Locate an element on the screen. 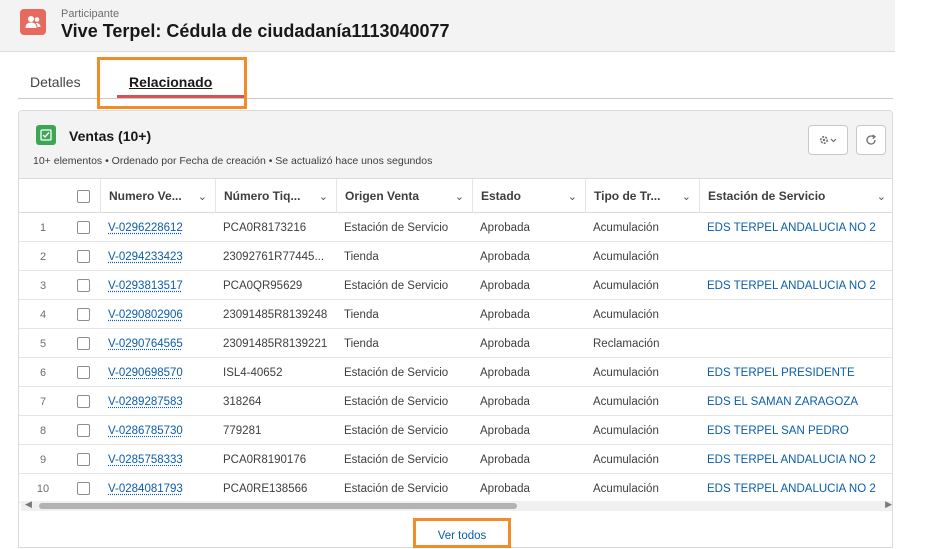 This screenshot has height=549, width=928. refresh-button is located at coordinates (871, 140).